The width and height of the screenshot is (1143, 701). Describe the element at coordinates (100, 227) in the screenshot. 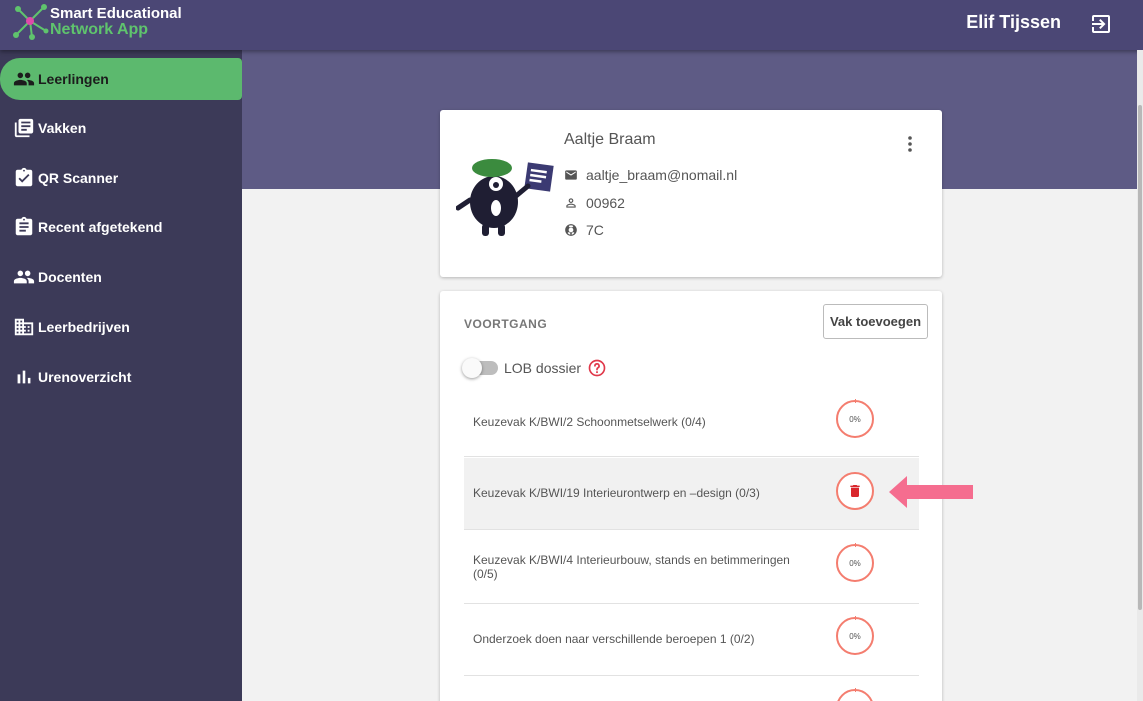

I see `sidebar-item-label: Recent afgetekend` at that location.